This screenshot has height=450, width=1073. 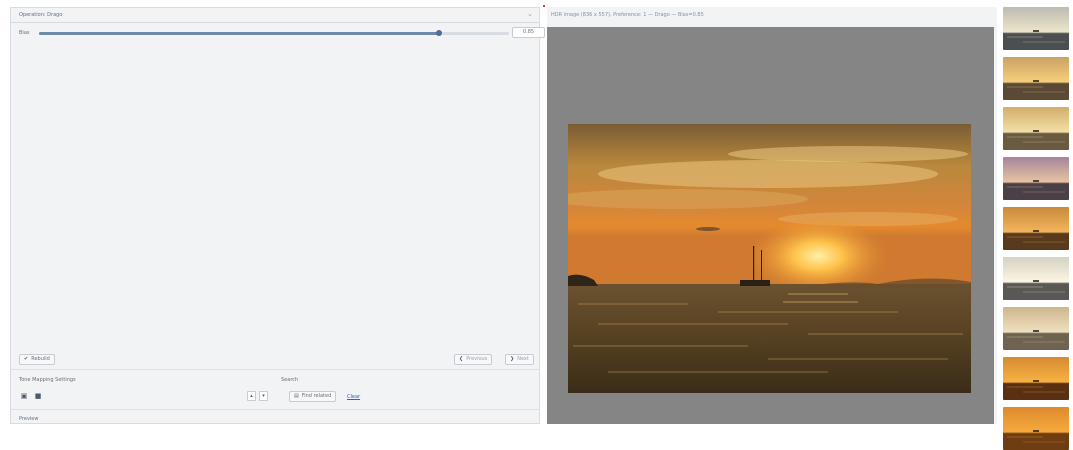 What do you see at coordinates (38, 396) in the screenshot?
I see `folder-icon: ■` at bounding box center [38, 396].